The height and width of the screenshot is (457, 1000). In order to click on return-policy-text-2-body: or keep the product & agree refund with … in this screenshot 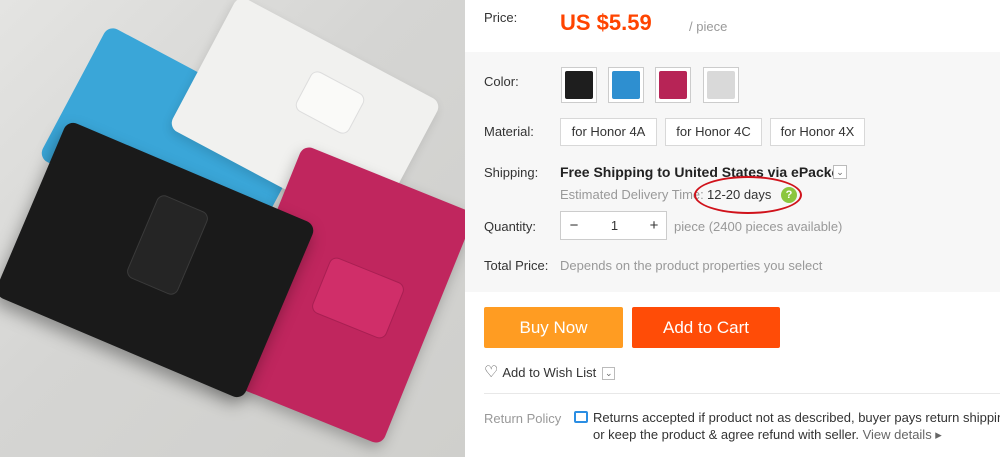, I will do `click(726, 434)`.